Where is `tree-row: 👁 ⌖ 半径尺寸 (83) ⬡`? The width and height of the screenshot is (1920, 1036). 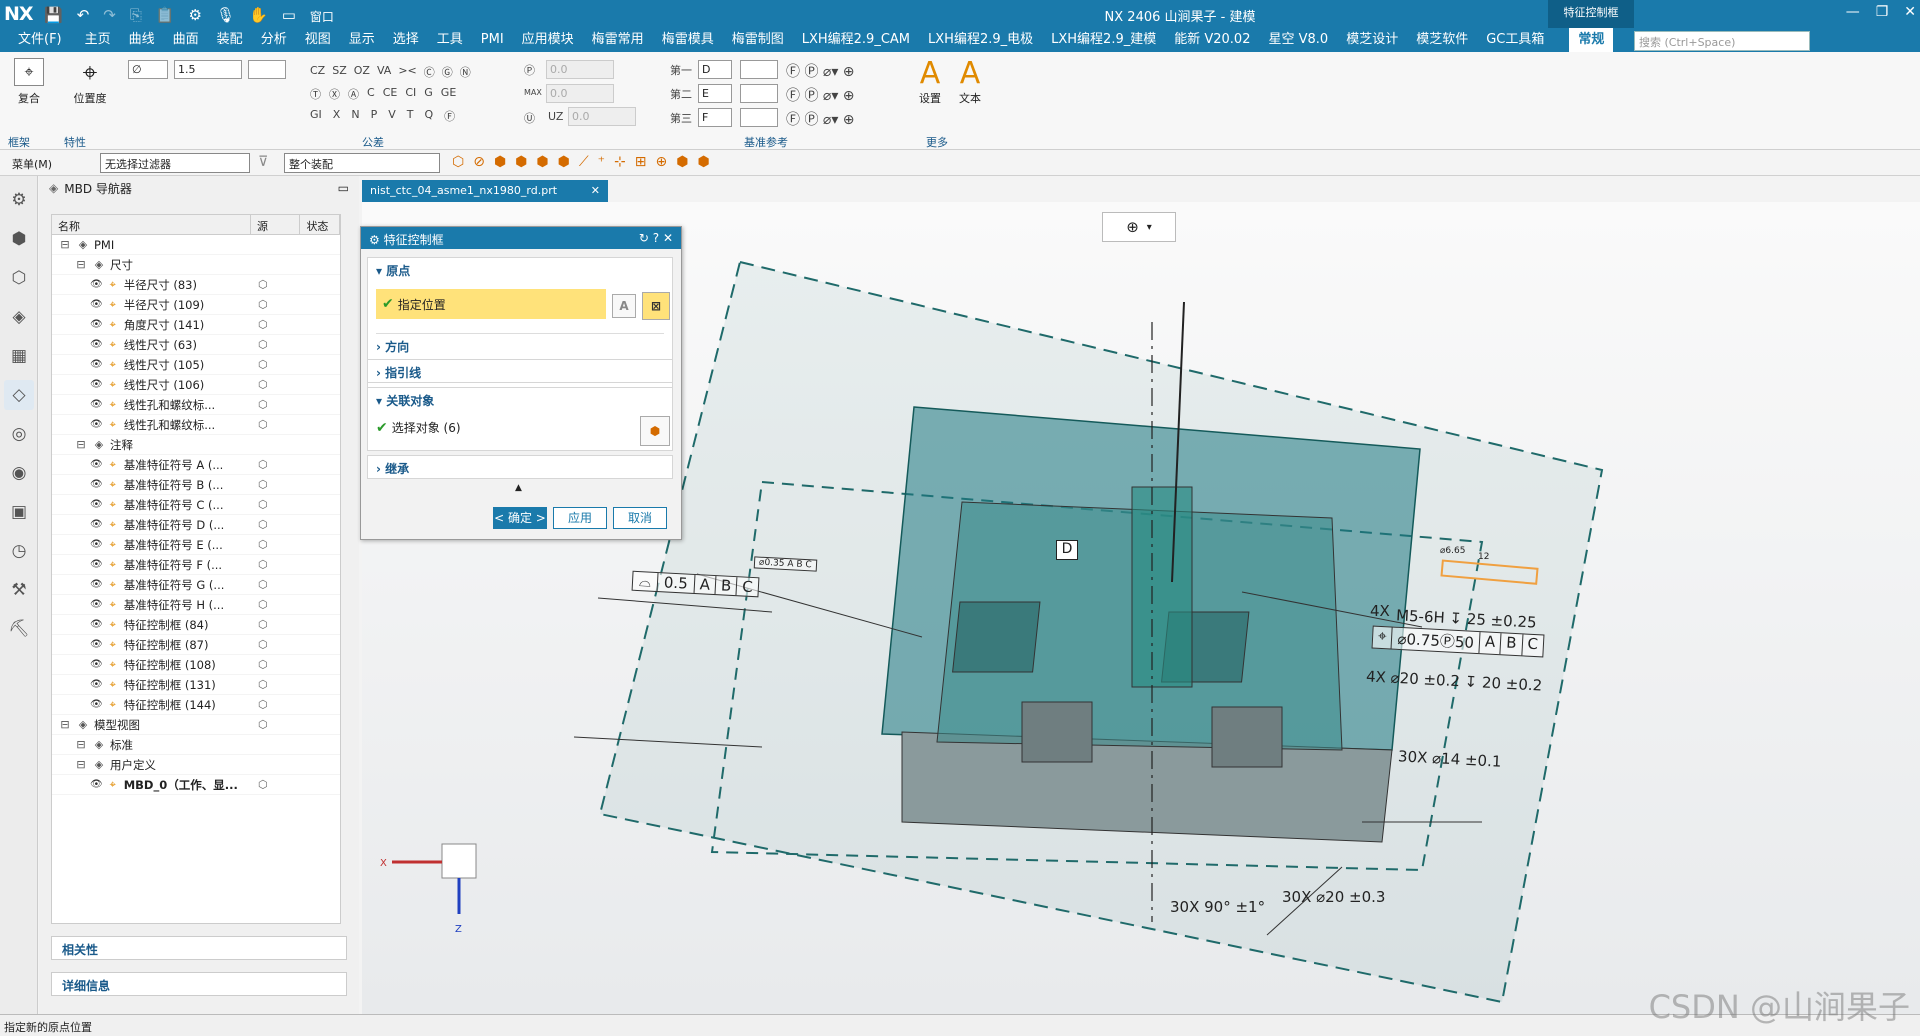
tree-row: 👁 ⌖ 半径尺寸 (83) ⬡ is located at coordinates (196, 285).